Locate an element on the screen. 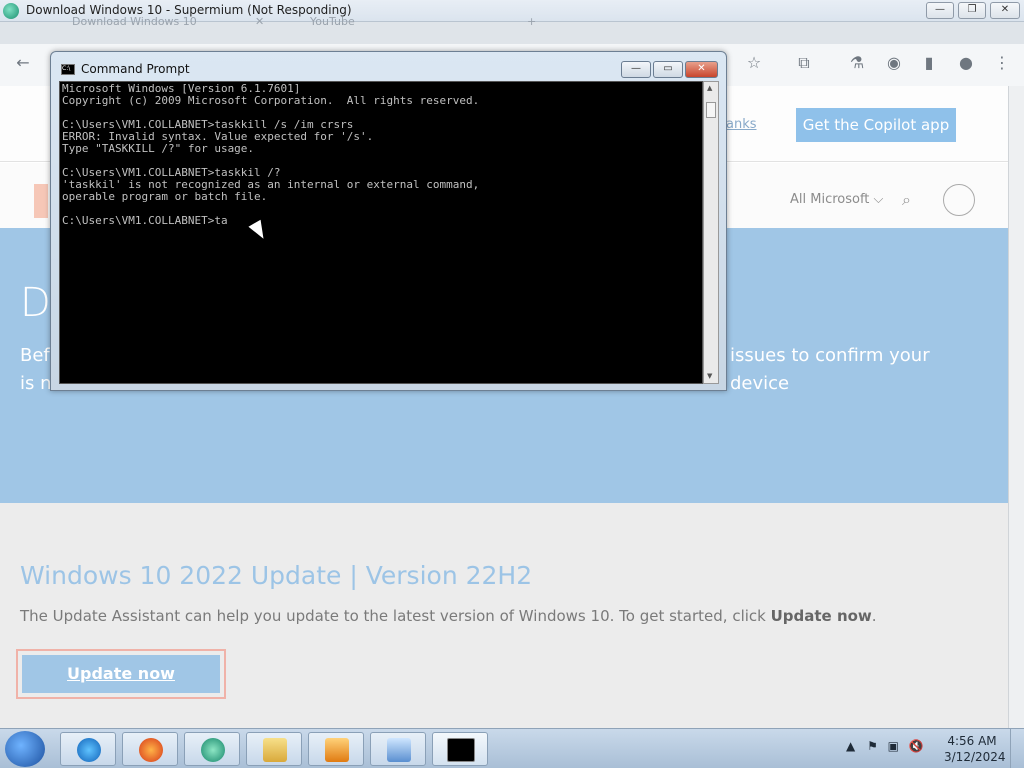 Image resolution: width=1024 pixels, height=768 pixels. tab-close-icon: ✕ is located at coordinates (259, 30).